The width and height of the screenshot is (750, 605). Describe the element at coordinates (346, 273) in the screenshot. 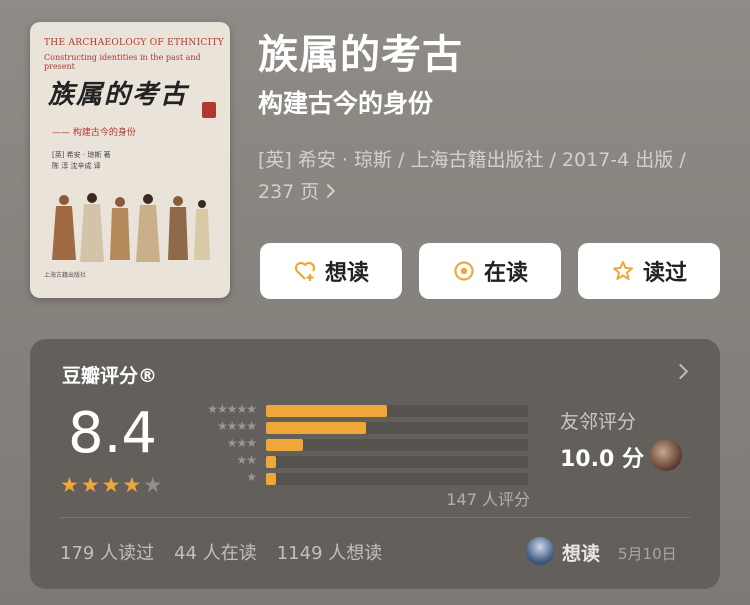

I see `want-to-read-label: 想读` at that location.